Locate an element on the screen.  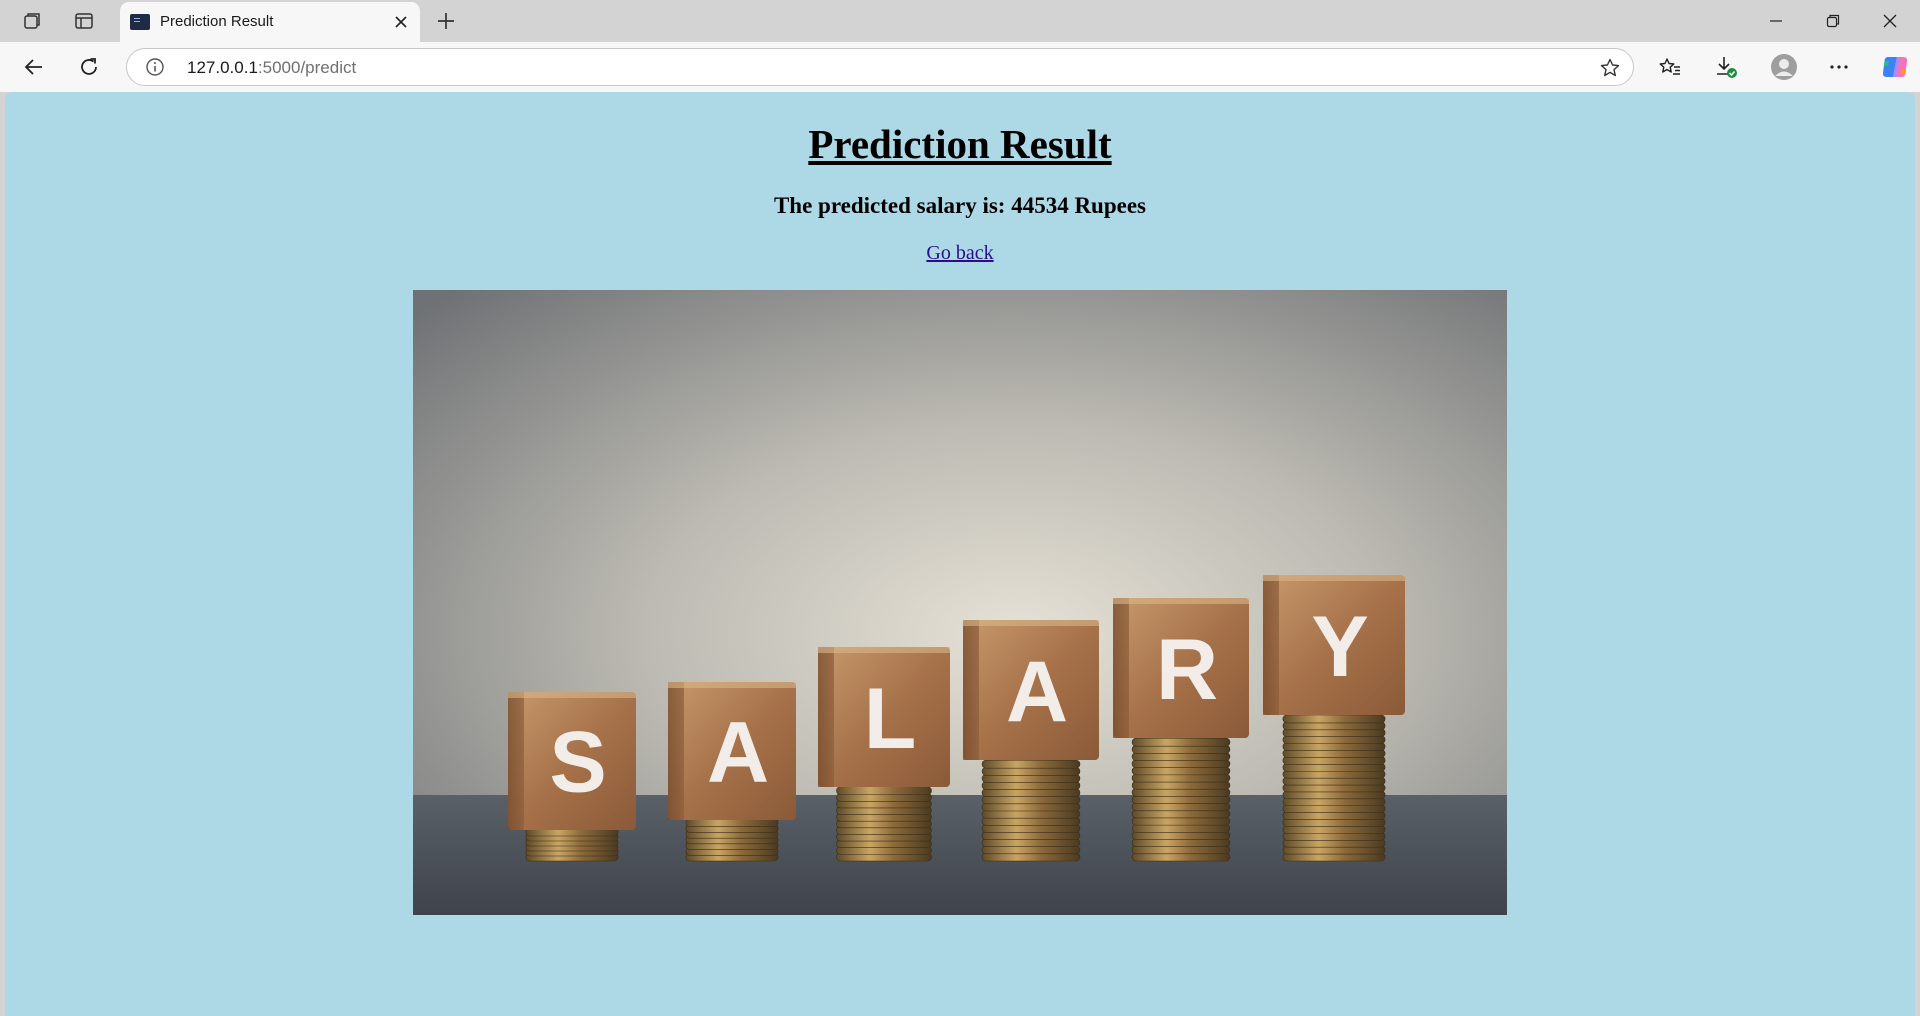
letter-block: S is located at coordinates (572, 761).